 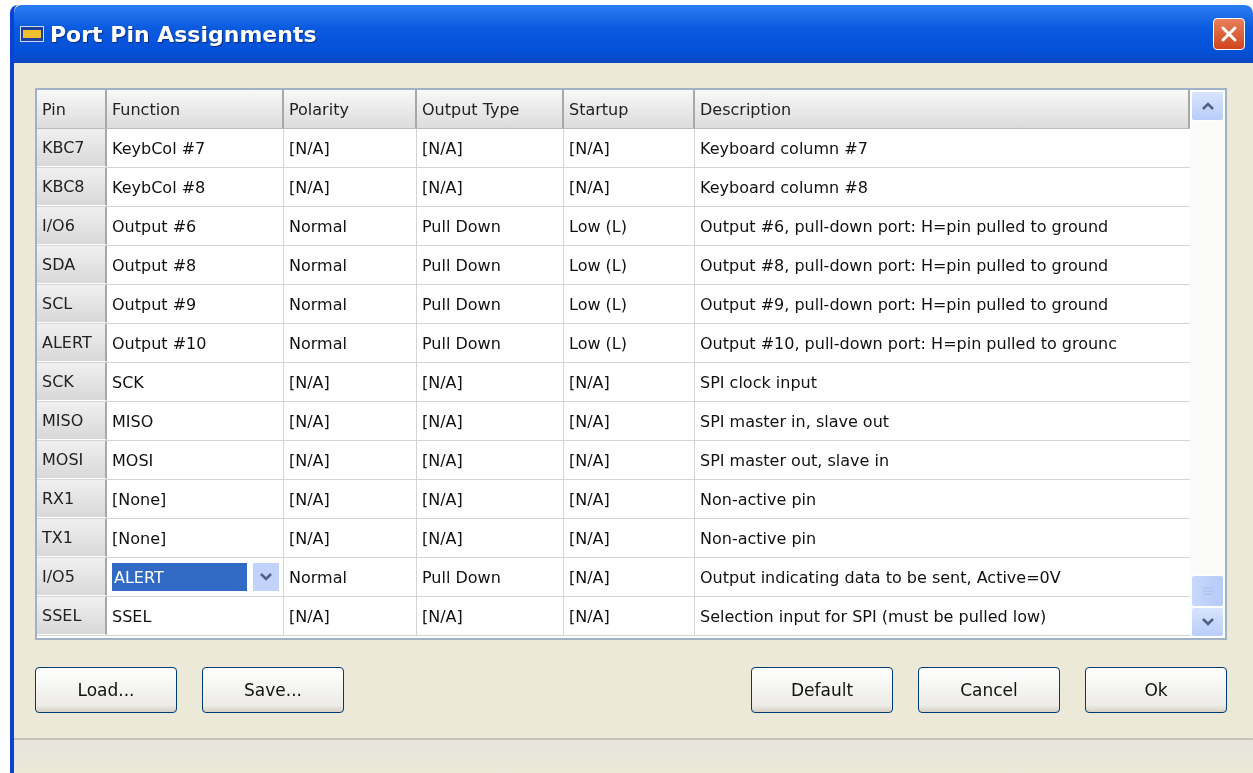 I want to click on scroll-down-button, so click(x=1207, y=622).